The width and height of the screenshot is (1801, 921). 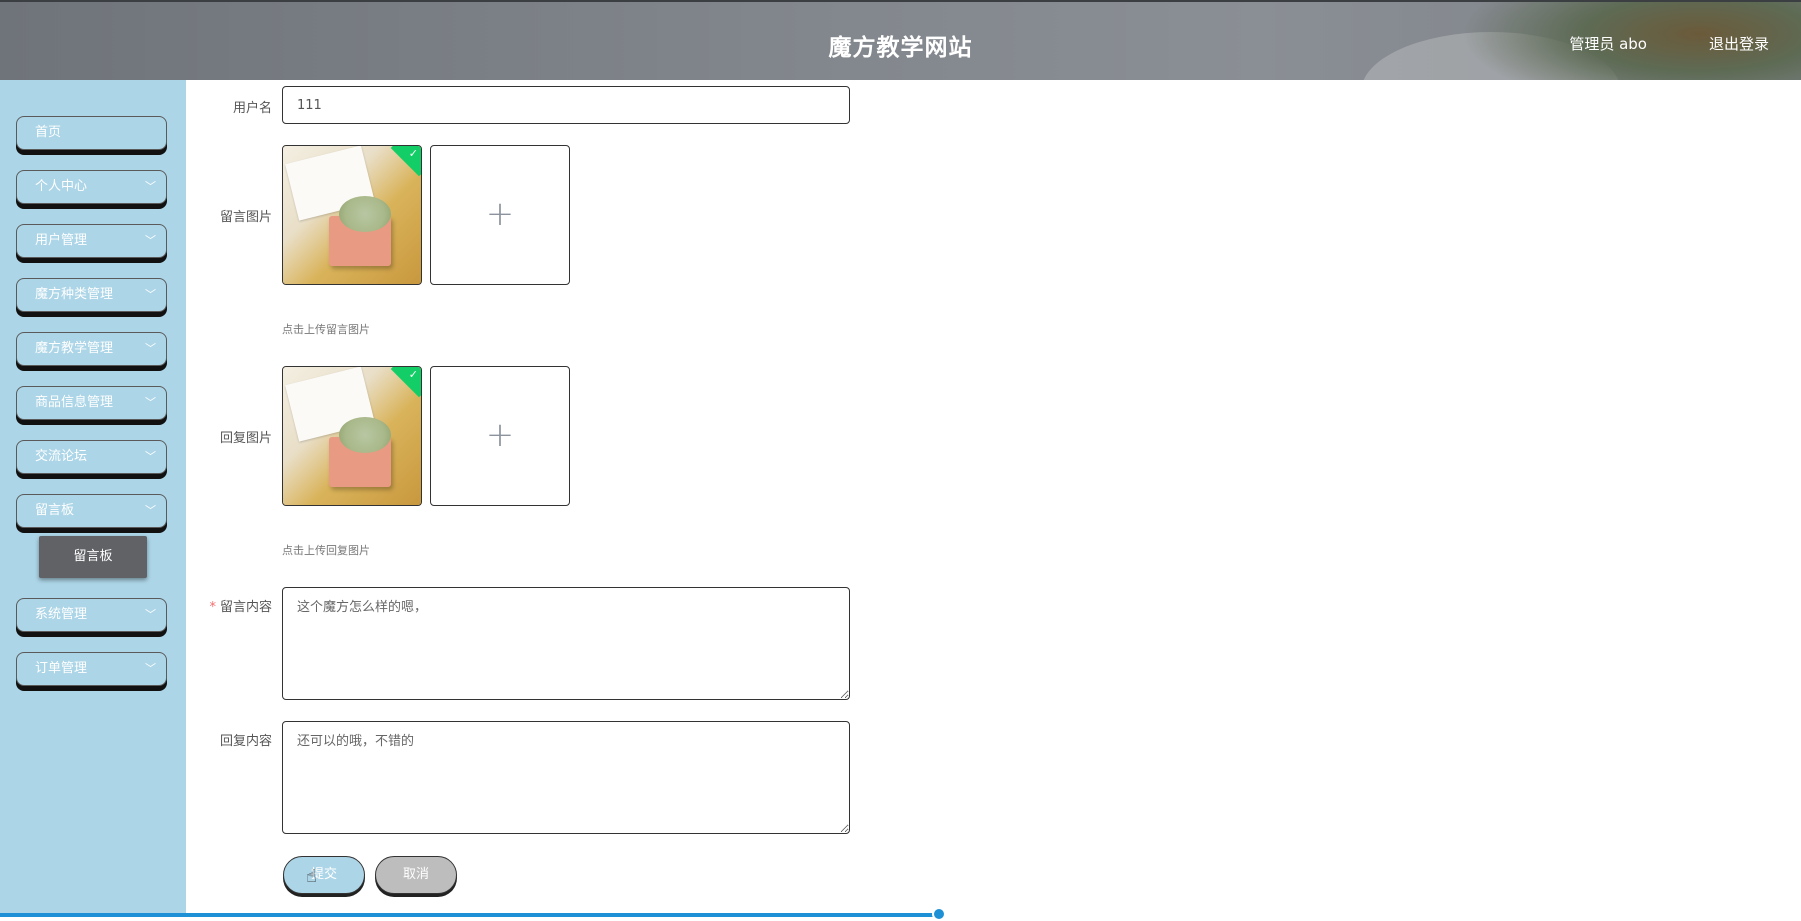 I want to click on message-image-hint: 点击上传留言图片, so click(x=326, y=329).